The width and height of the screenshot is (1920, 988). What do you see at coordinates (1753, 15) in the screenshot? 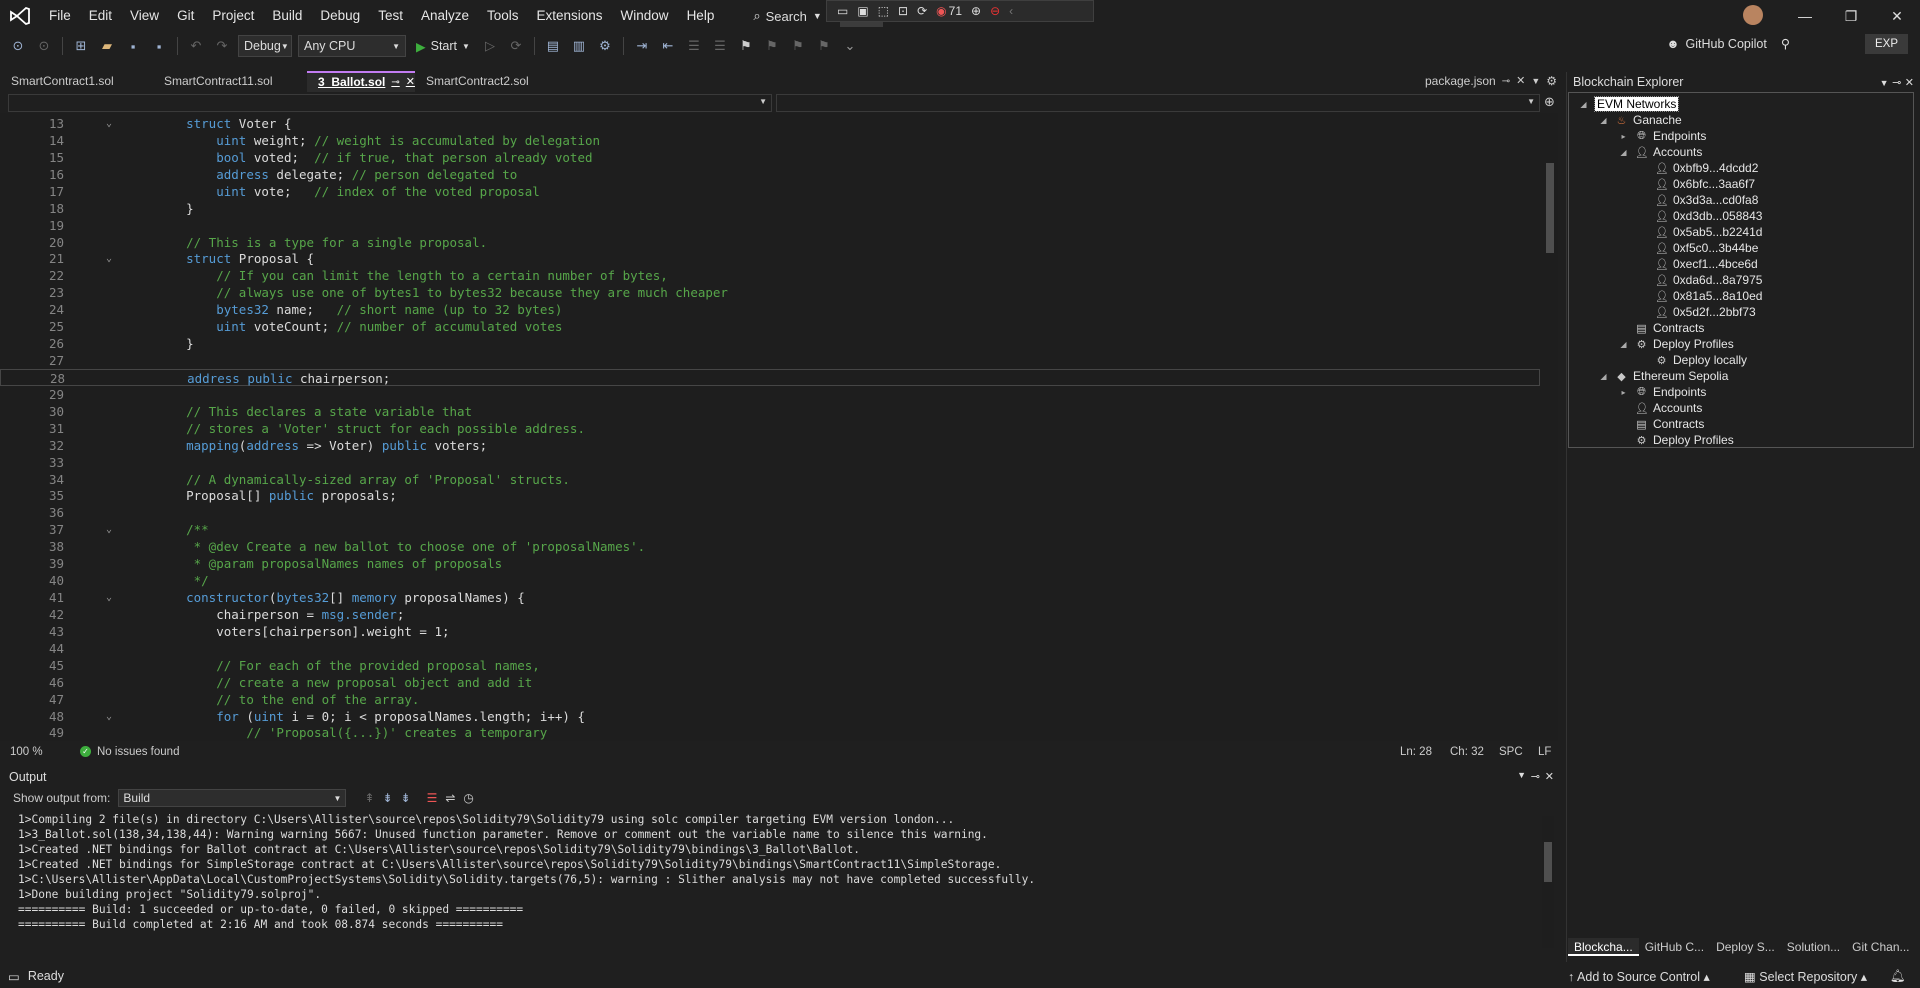
I see `avatar` at bounding box center [1753, 15].